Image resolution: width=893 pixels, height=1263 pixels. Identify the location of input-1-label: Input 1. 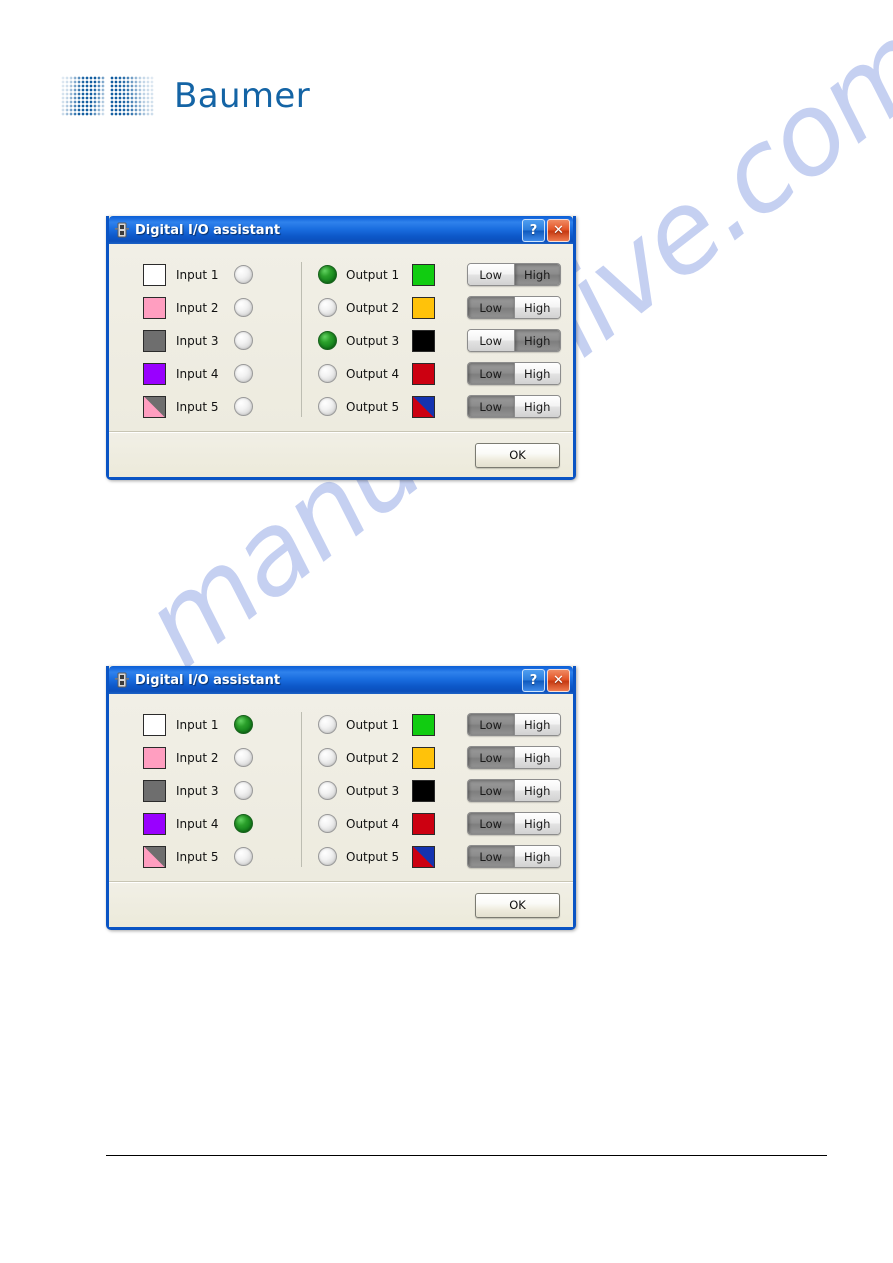
(197, 724).